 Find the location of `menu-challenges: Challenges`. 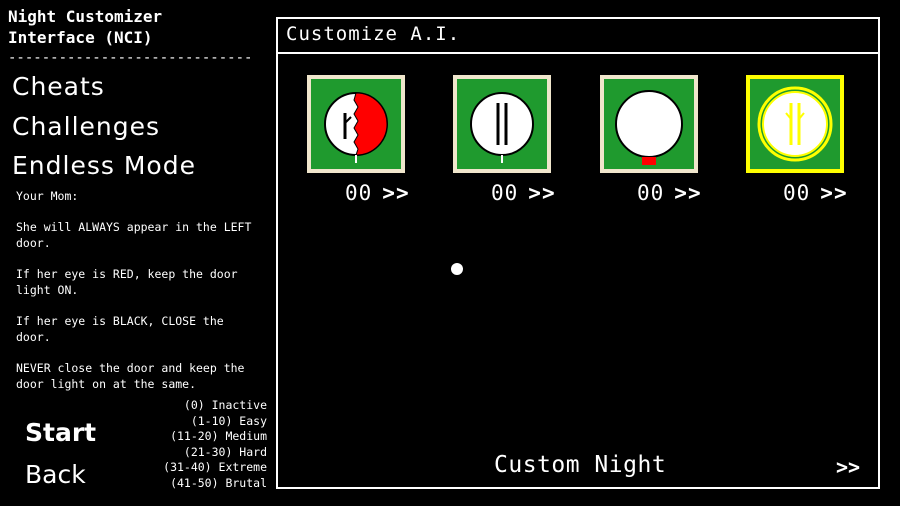

menu-challenges: Challenges is located at coordinates (86, 126).